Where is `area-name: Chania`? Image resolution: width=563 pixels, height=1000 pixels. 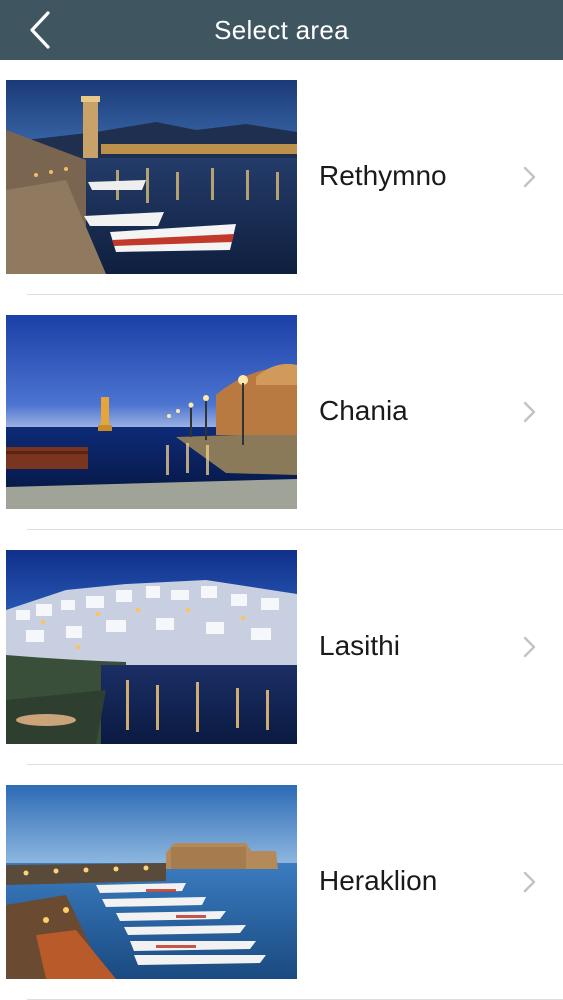 area-name: Chania is located at coordinates (363, 410).